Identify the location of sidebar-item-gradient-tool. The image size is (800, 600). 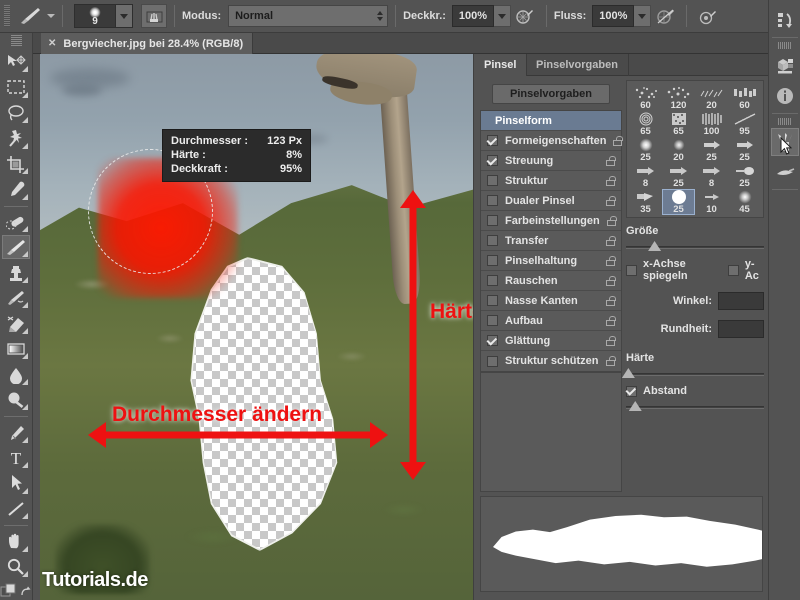
(16, 349).